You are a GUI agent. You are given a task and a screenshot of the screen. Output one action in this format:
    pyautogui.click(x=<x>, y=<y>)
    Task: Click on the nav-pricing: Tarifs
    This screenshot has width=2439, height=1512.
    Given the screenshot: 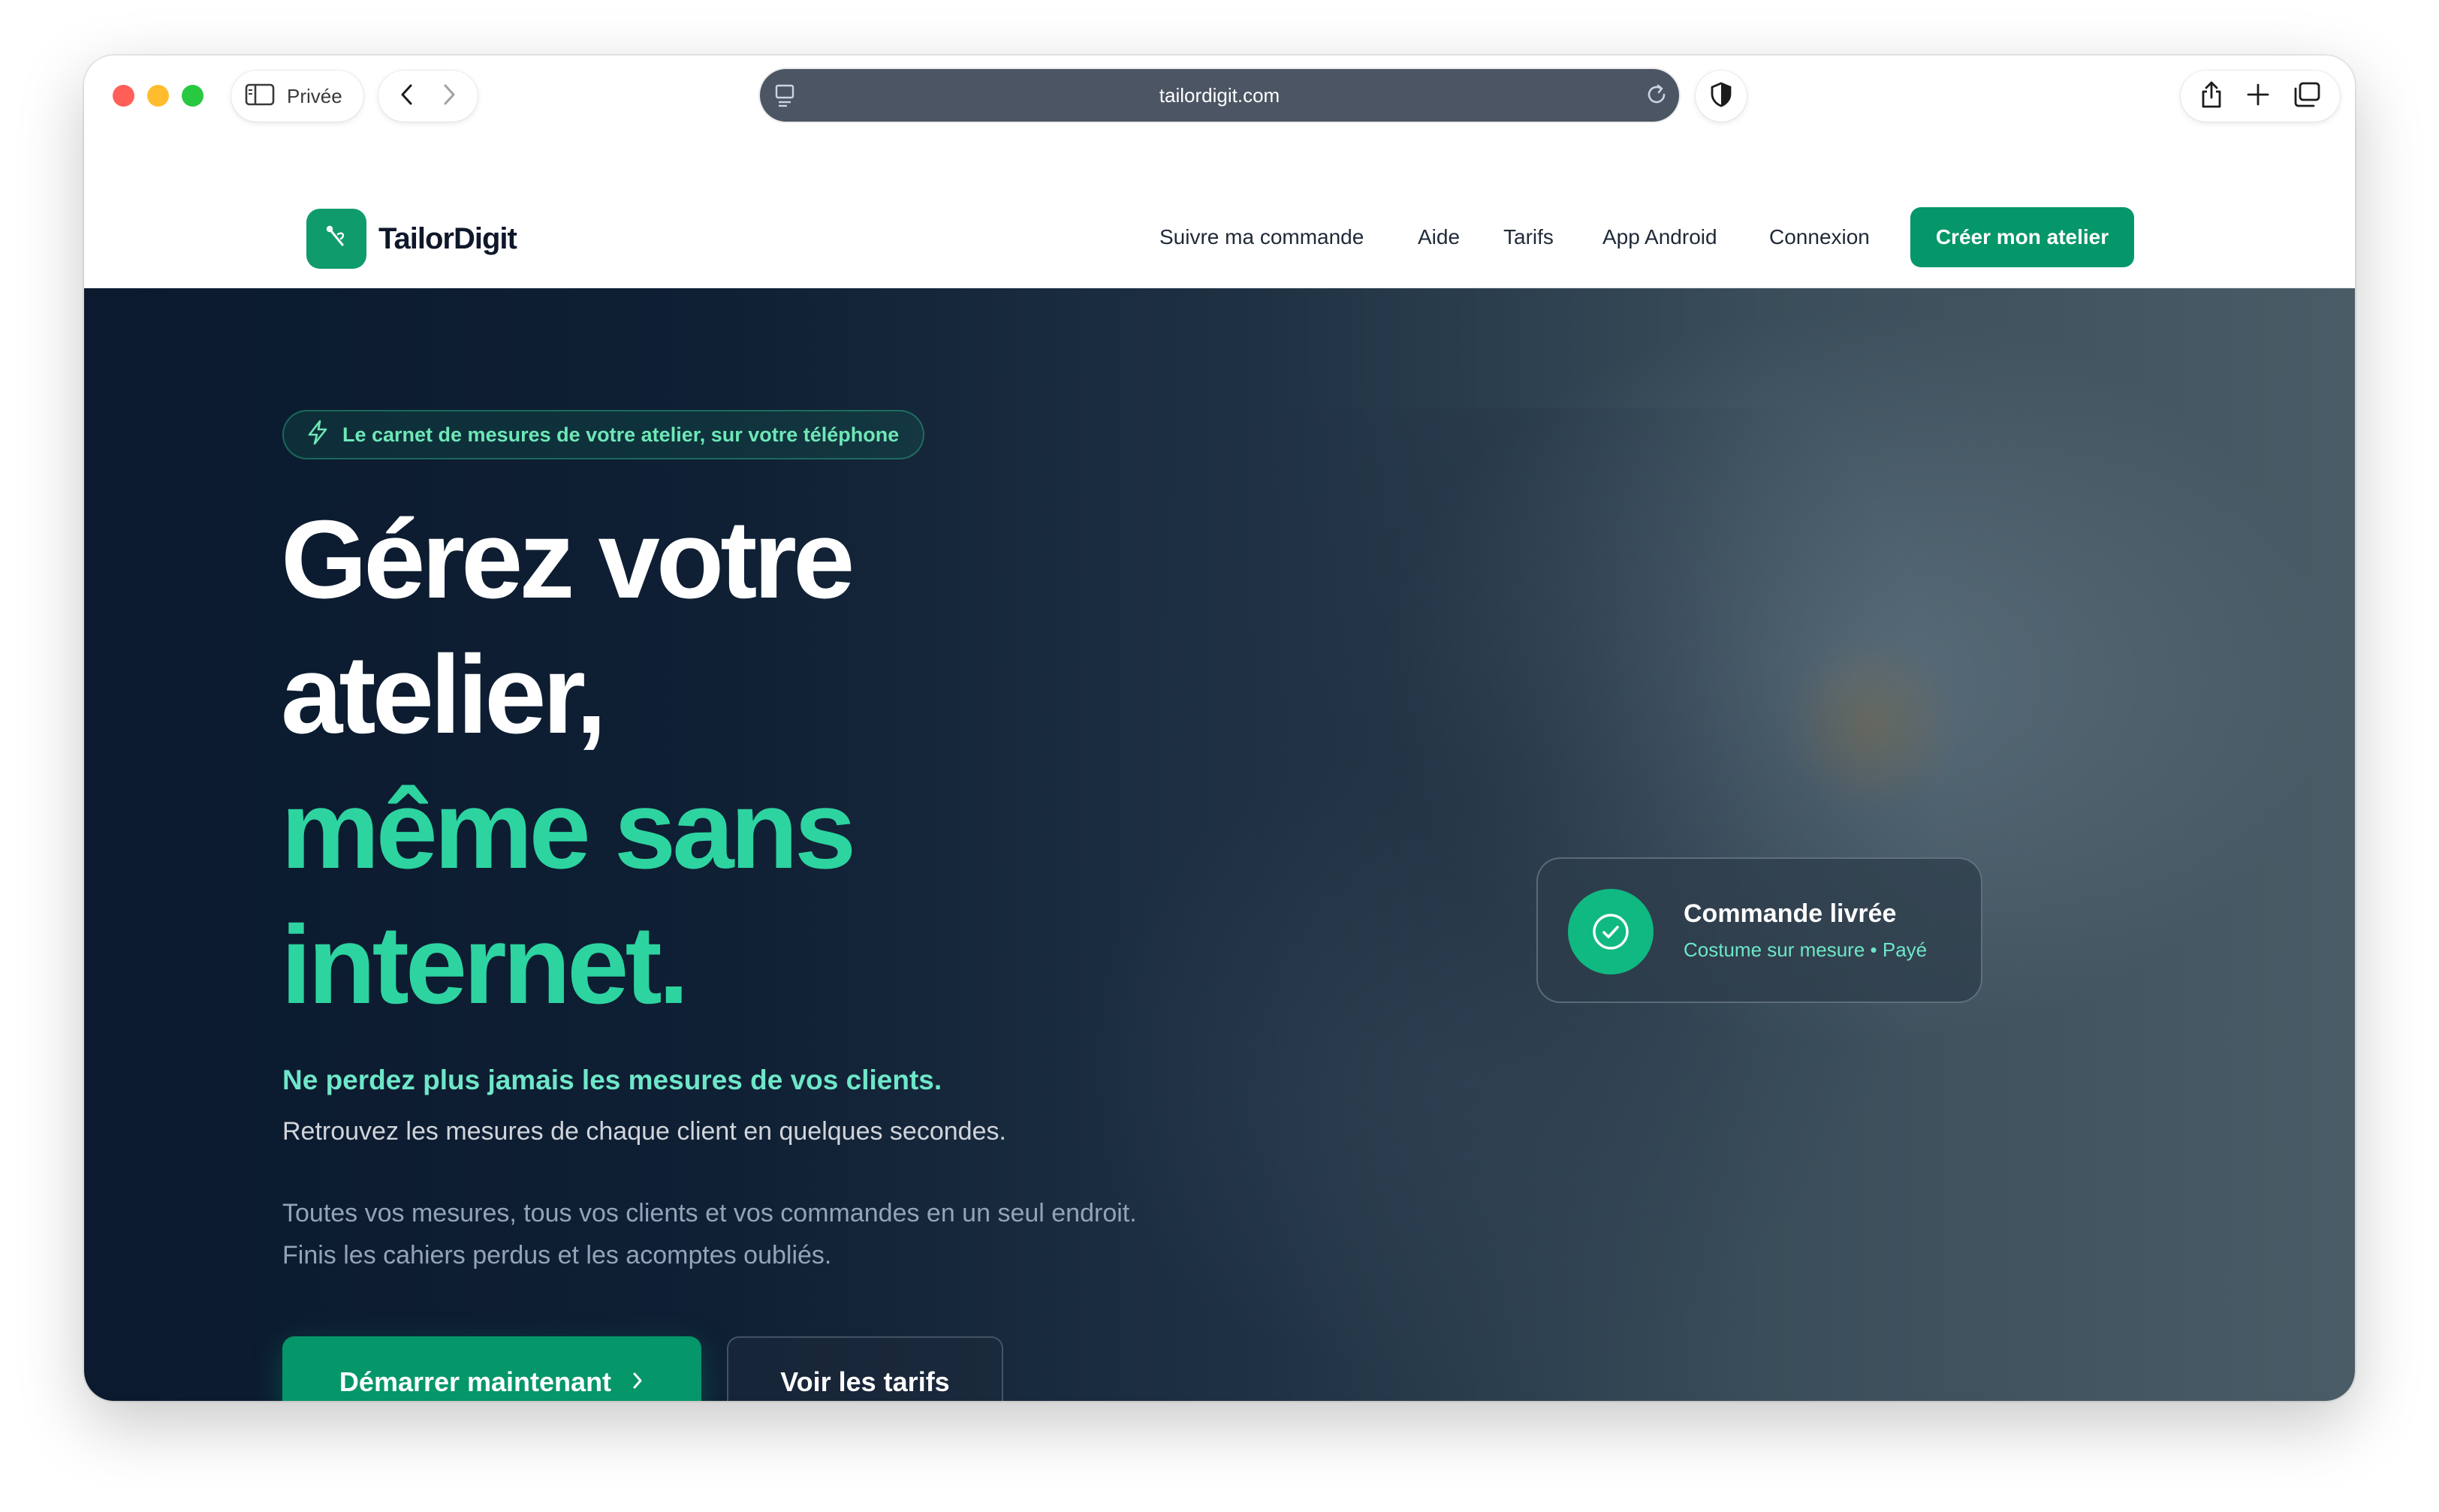 What is the action you would take?
    pyautogui.click(x=1528, y=237)
    